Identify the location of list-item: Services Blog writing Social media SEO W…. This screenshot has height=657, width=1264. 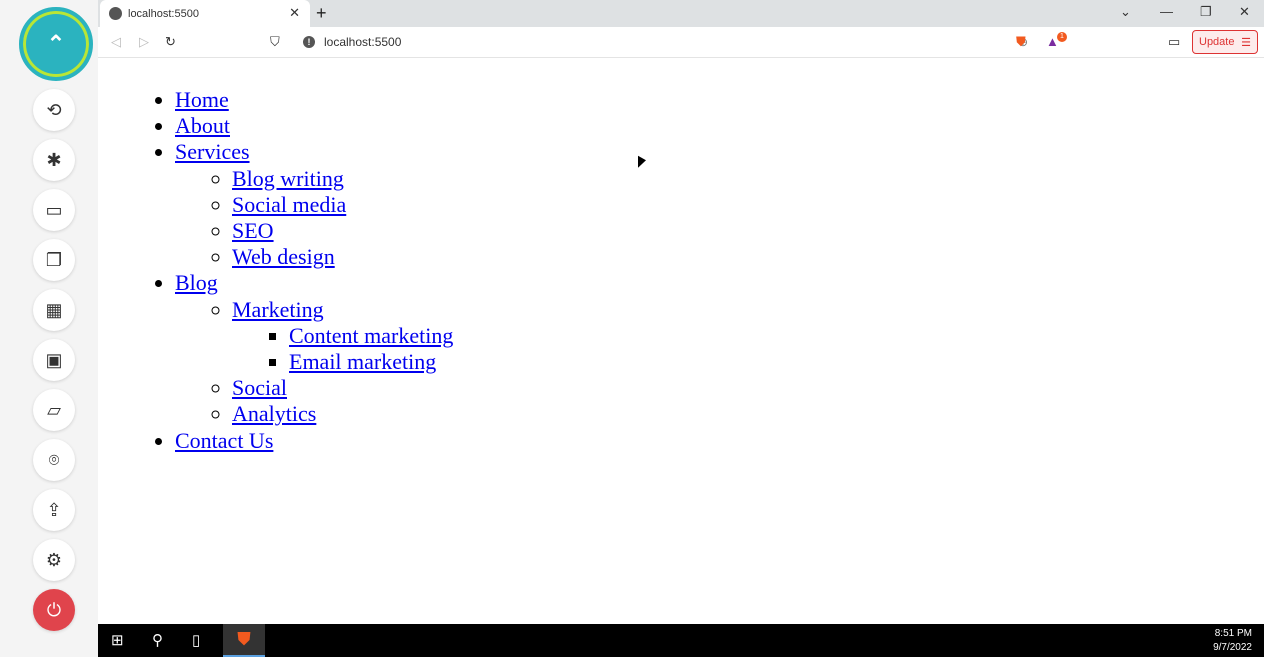
(314, 204).